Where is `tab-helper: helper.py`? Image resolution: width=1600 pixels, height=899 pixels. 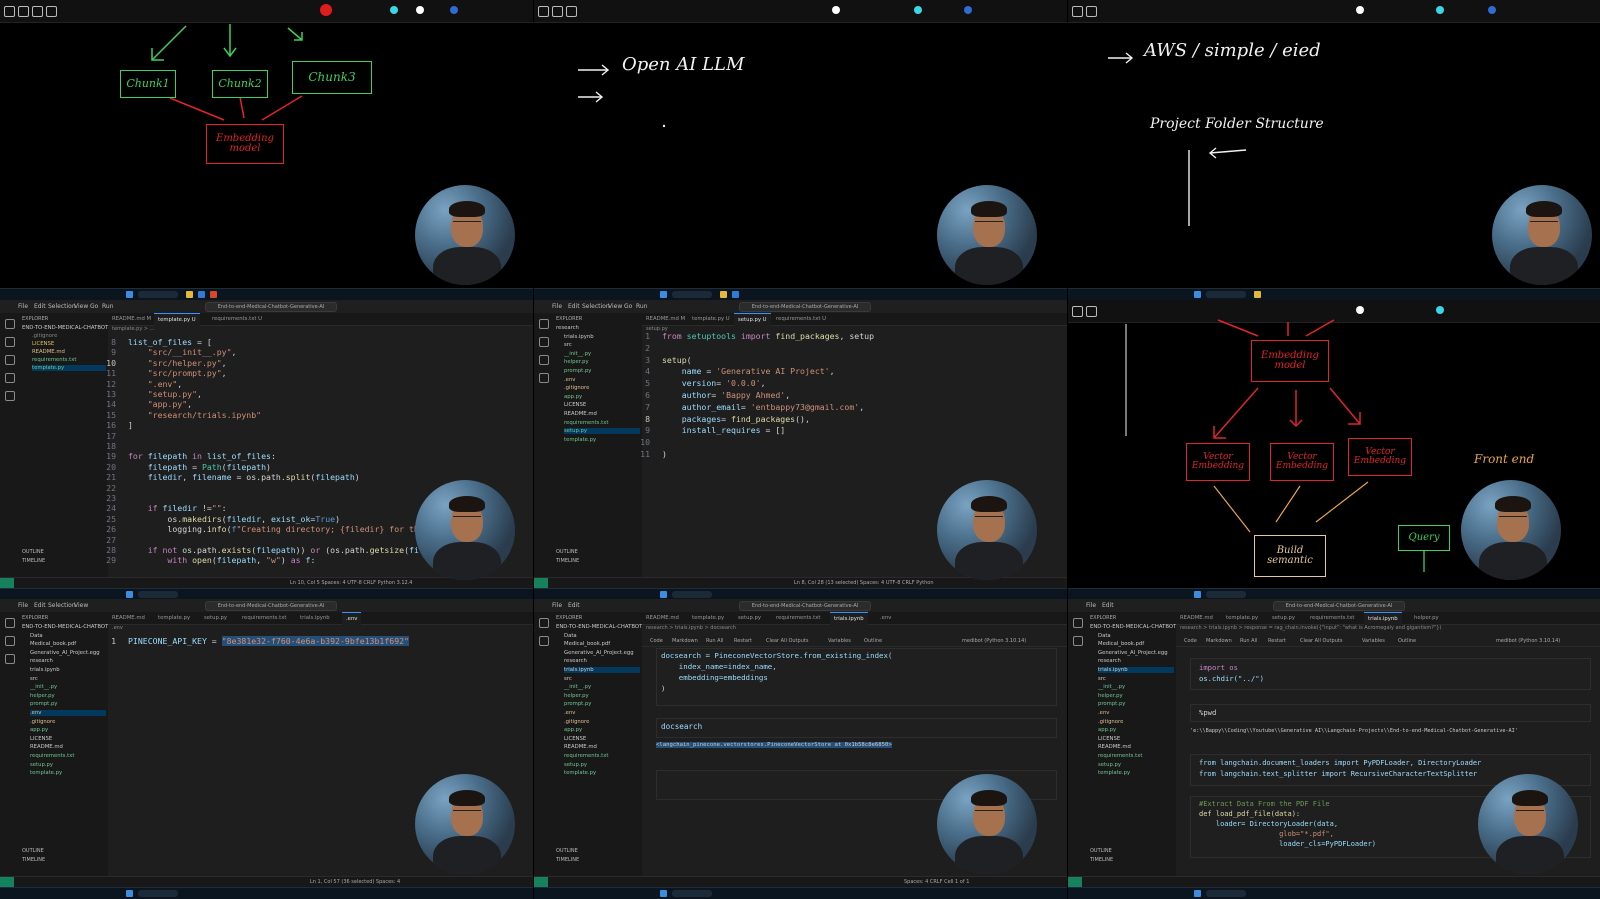 tab-helper: helper.py is located at coordinates (1426, 618).